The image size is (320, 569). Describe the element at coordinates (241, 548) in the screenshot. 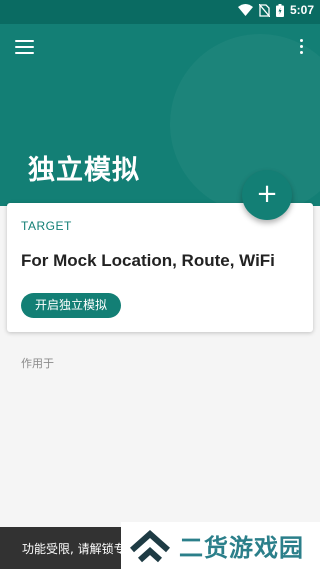

I see `watermark-text: 二货游戏园` at that location.